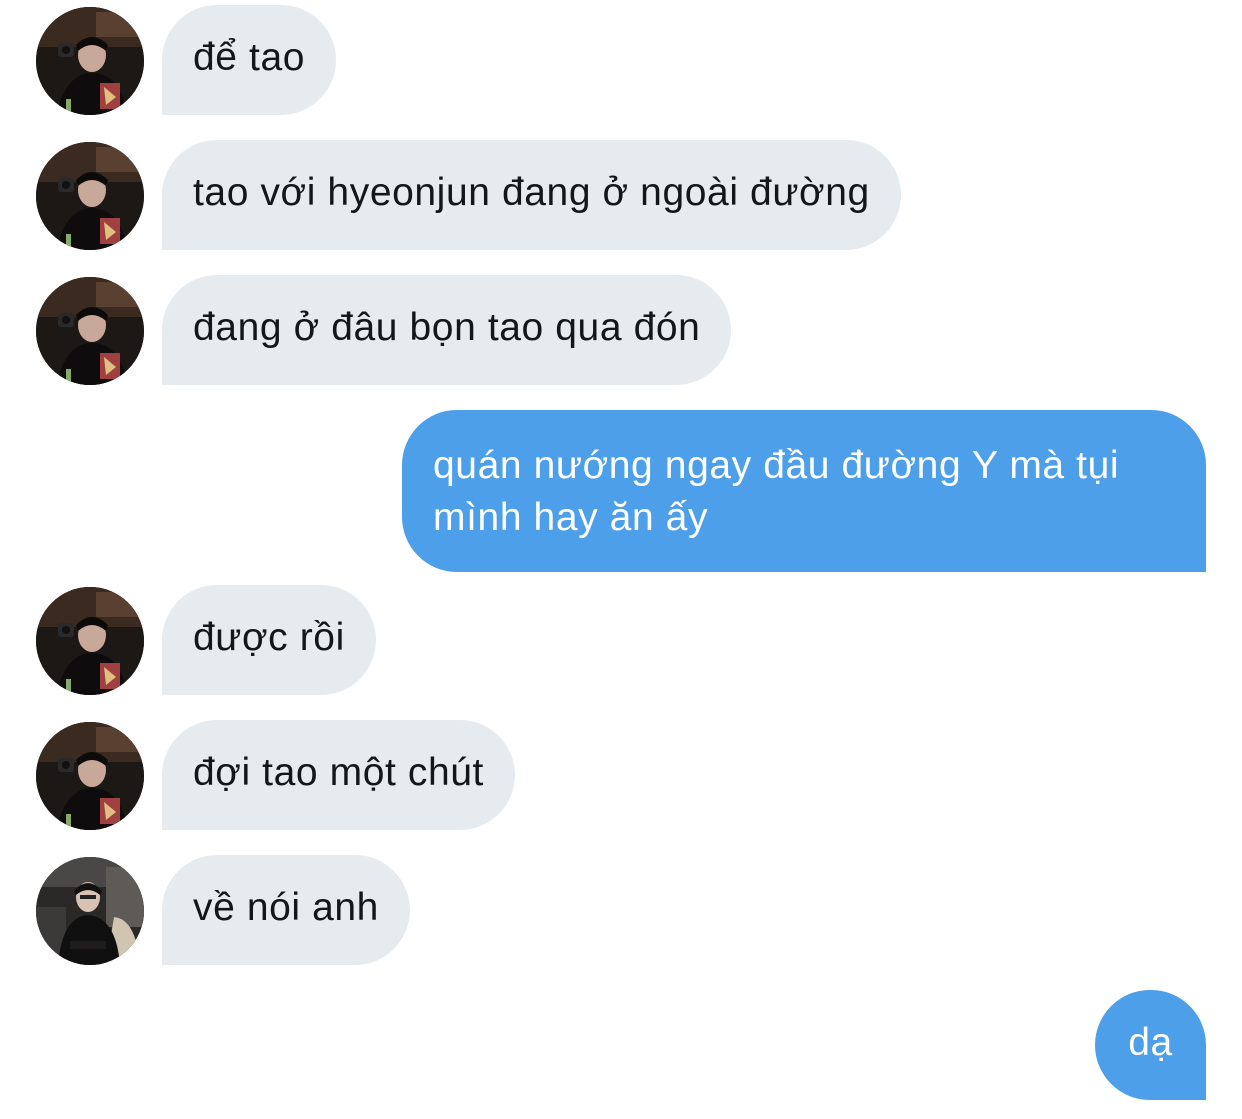  Describe the element at coordinates (1150, 1042) in the screenshot. I see `message-text: dạ` at that location.